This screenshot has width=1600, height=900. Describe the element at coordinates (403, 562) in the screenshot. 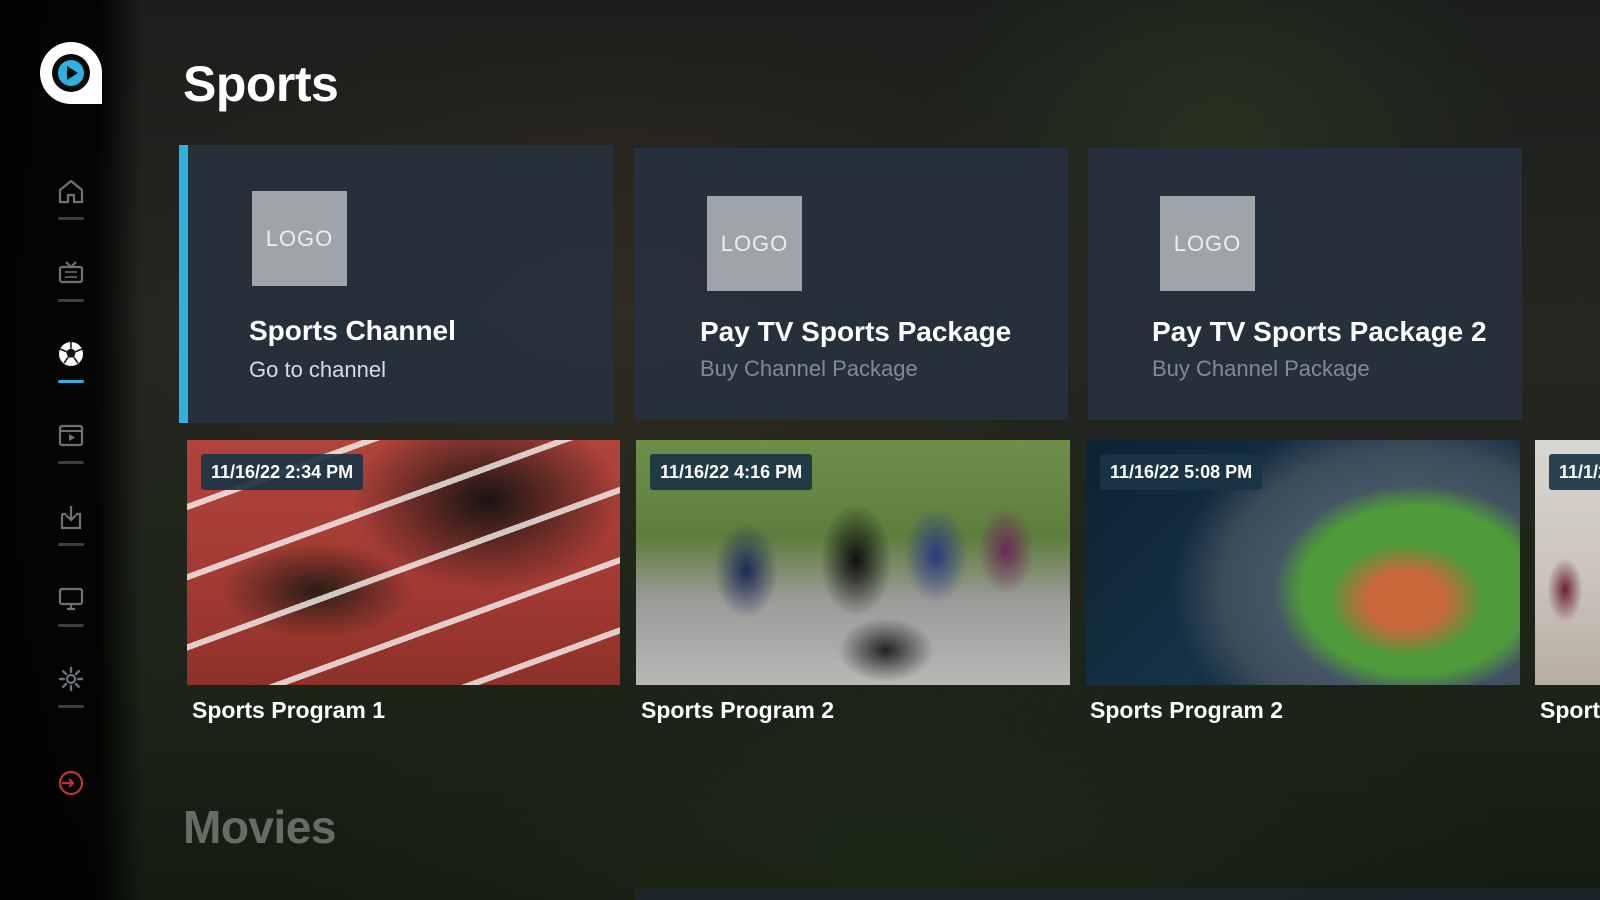

I see `program-tile: 11/16/22 2:34 PM` at that location.